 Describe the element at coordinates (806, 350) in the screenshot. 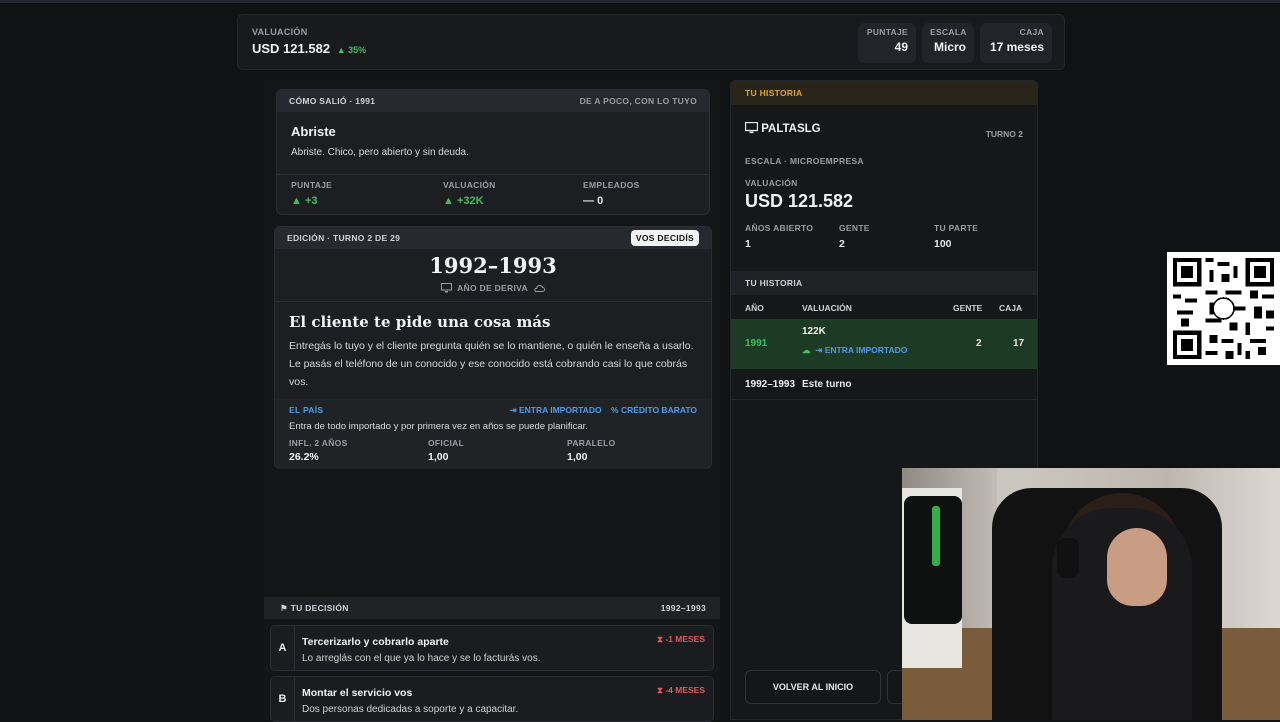

I see `cloud-icon: ☁` at that location.